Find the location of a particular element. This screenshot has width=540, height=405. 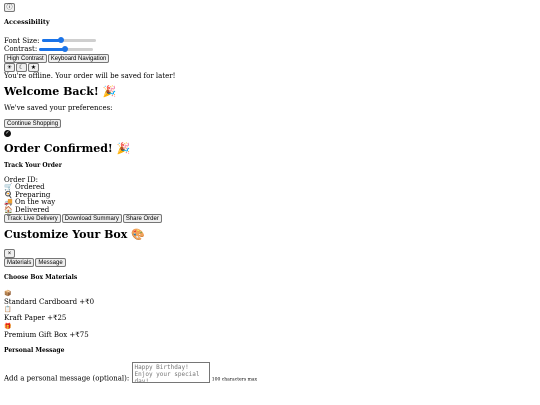

message-label: Add a personal message (optional): is located at coordinates (67, 378).